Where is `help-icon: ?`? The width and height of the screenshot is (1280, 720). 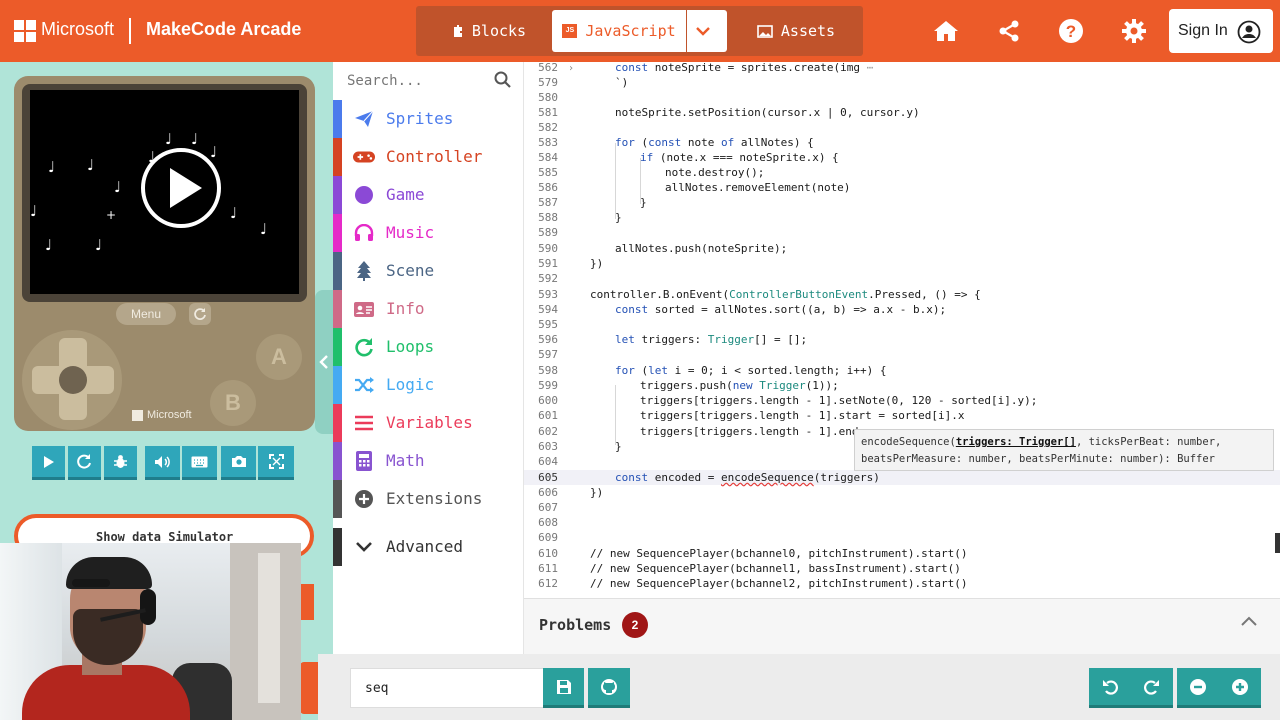 help-icon: ? is located at coordinates (1071, 31).